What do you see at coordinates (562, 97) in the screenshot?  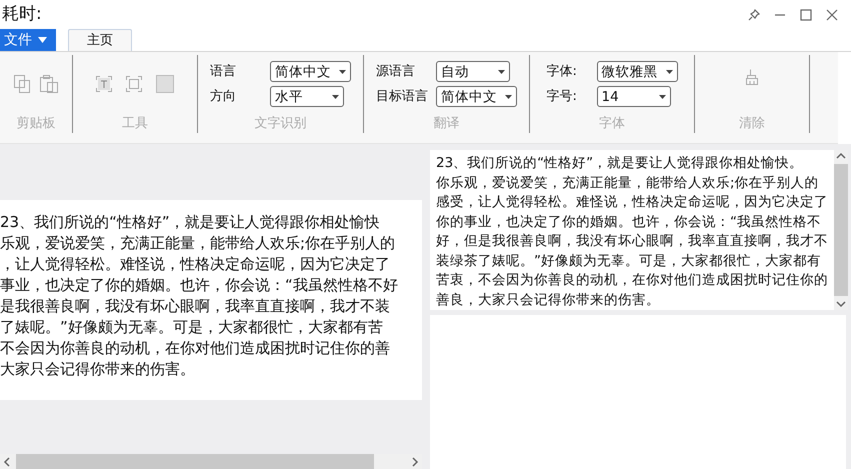 I see `field-label: 字号:` at bounding box center [562, 97].